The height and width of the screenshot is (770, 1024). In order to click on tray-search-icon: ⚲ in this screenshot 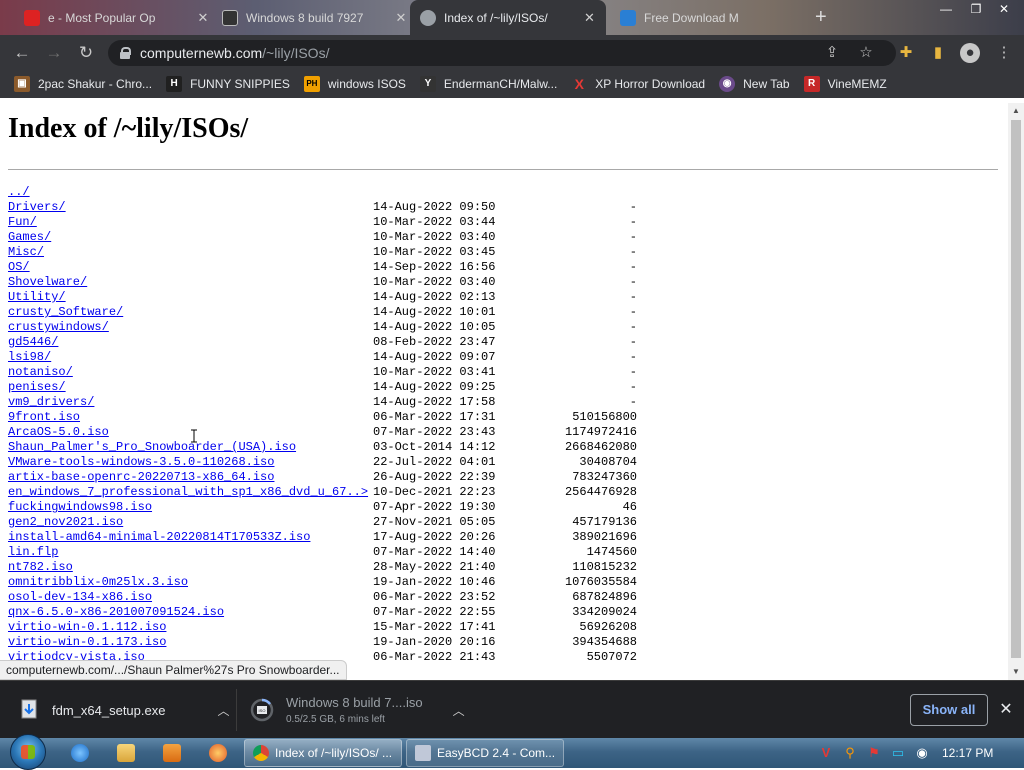, I will do `click(850, 753)`.